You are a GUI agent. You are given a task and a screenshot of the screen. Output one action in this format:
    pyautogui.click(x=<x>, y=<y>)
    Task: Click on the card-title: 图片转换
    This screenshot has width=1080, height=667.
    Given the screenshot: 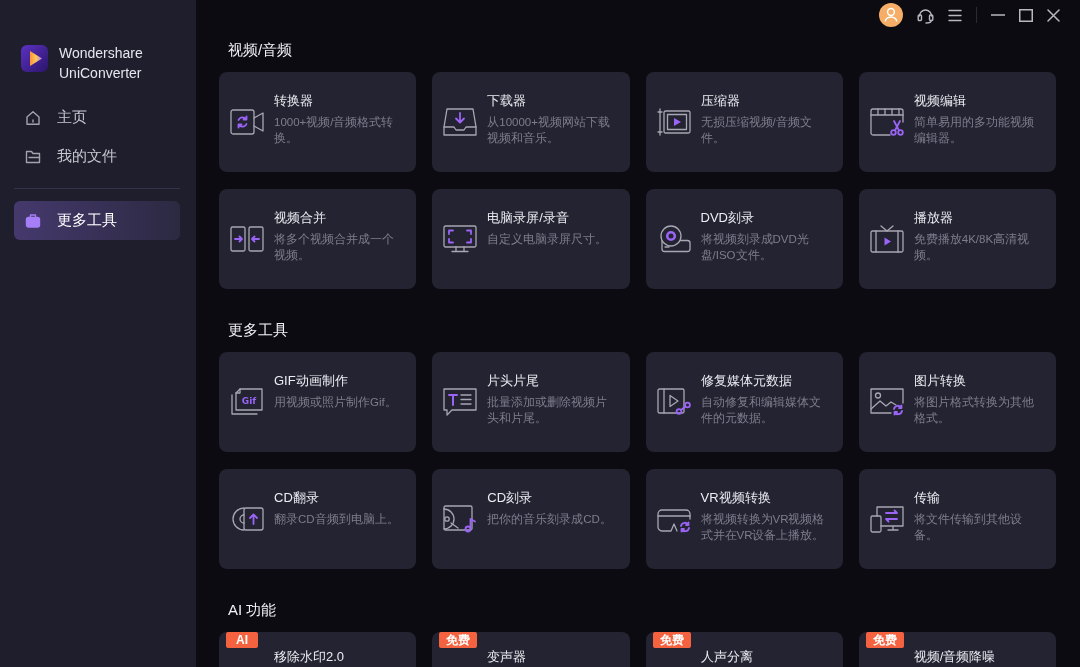 What is the action you would take?
    pyautogui.click(x=940, y=381)
    